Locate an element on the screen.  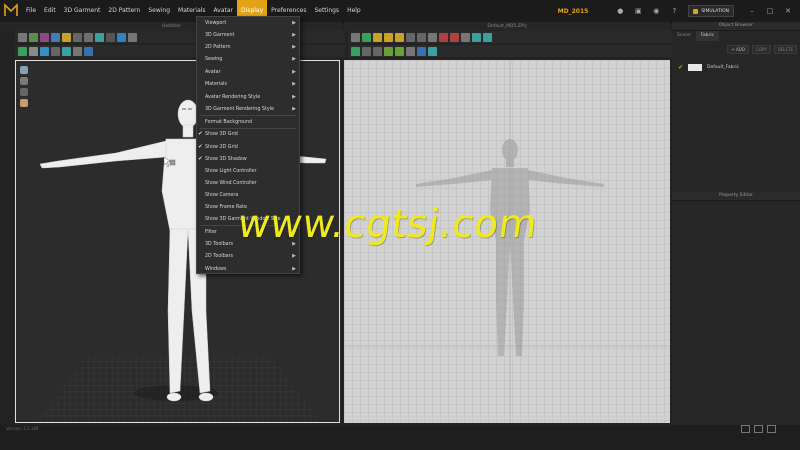
dart-icon is located at coordinates (443, 37).